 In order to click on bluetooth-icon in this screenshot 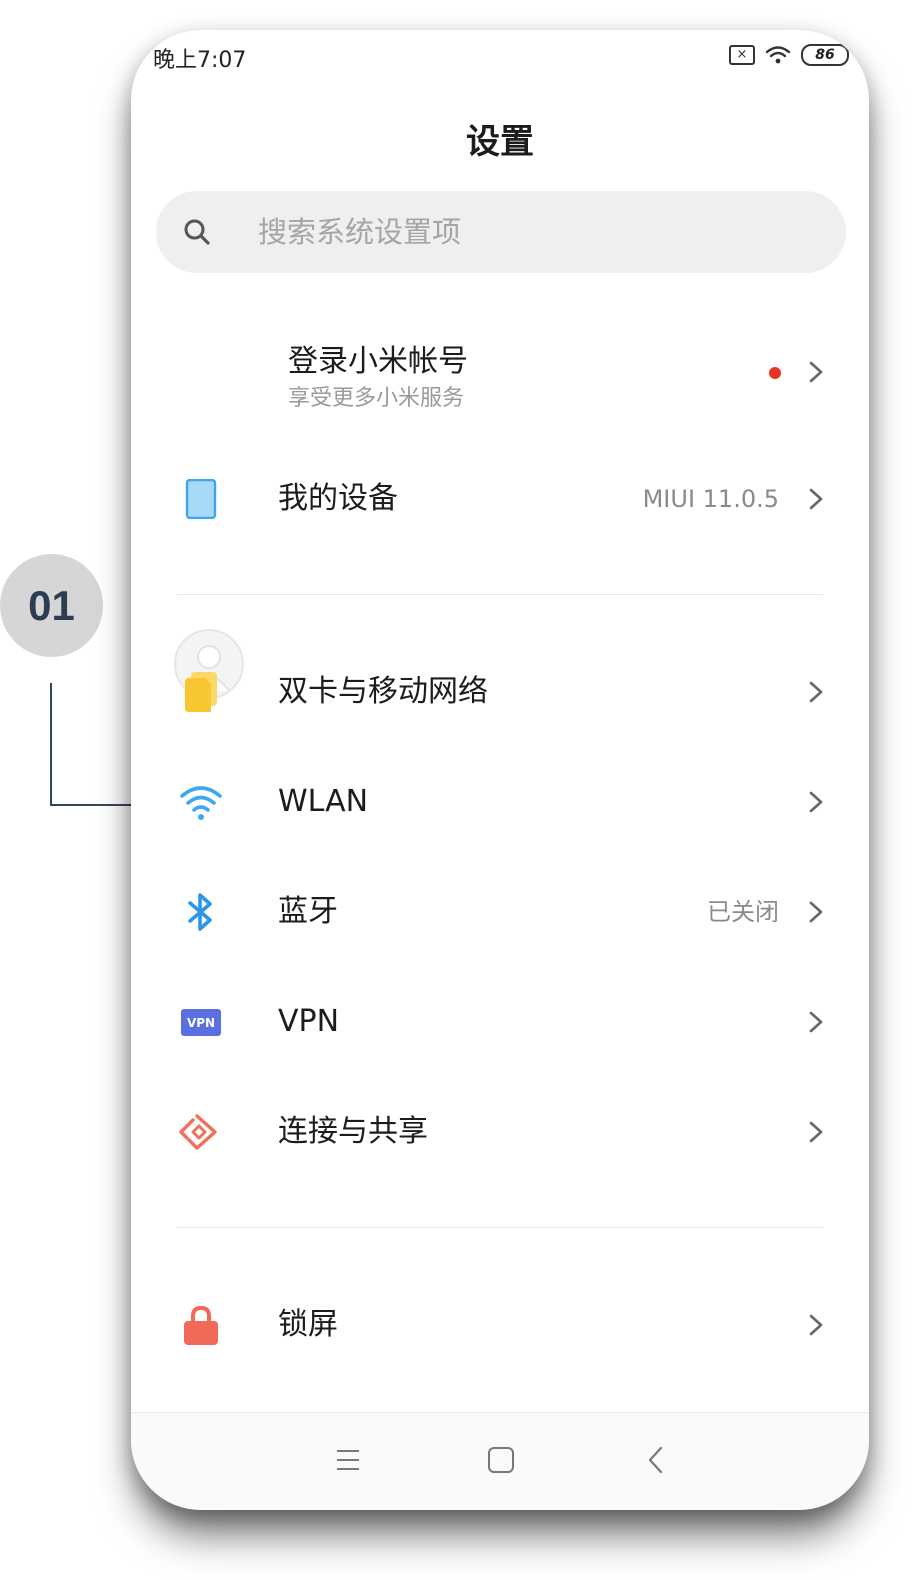, I will do `click(200, 912)`.